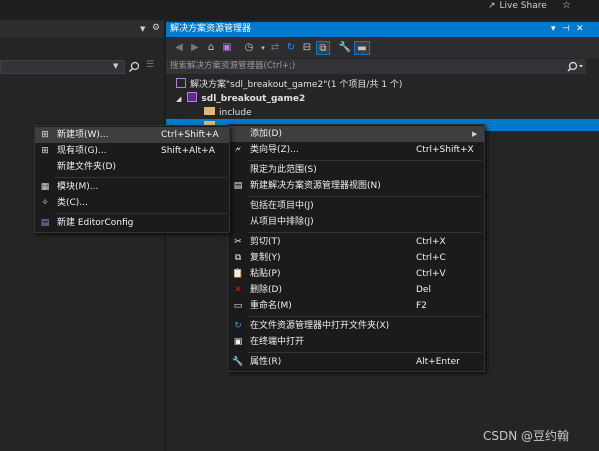 The height and width of the screenshot is (451, 599). What do you see at coordinates (211, 29) in the screenshot?
I see `solution-explorer-title: 解决方案资源管理器` at bounding box center [211, 29].